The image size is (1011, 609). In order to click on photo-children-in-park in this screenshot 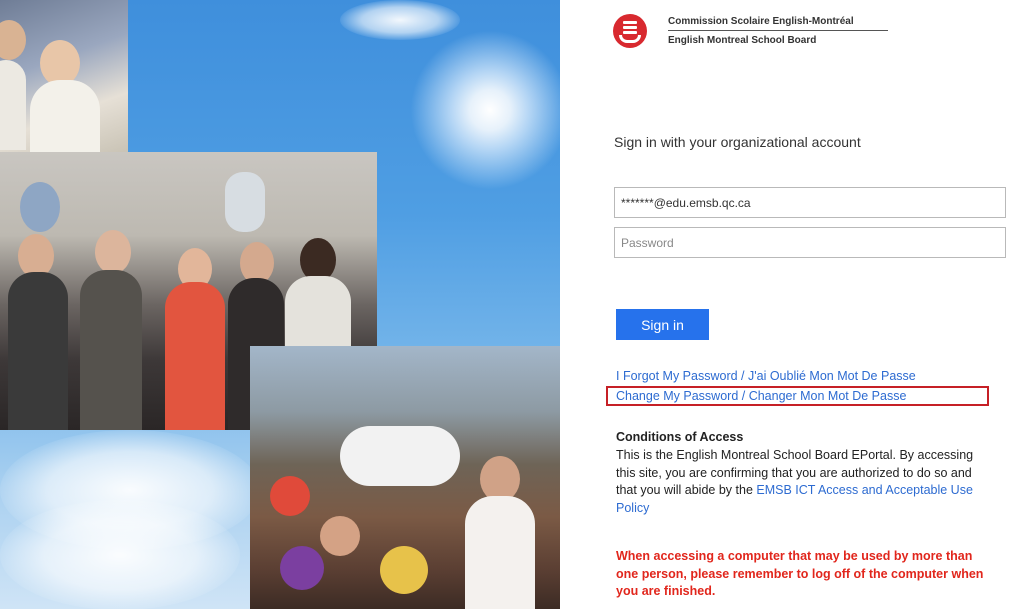, I will do `click(405, 477)`.